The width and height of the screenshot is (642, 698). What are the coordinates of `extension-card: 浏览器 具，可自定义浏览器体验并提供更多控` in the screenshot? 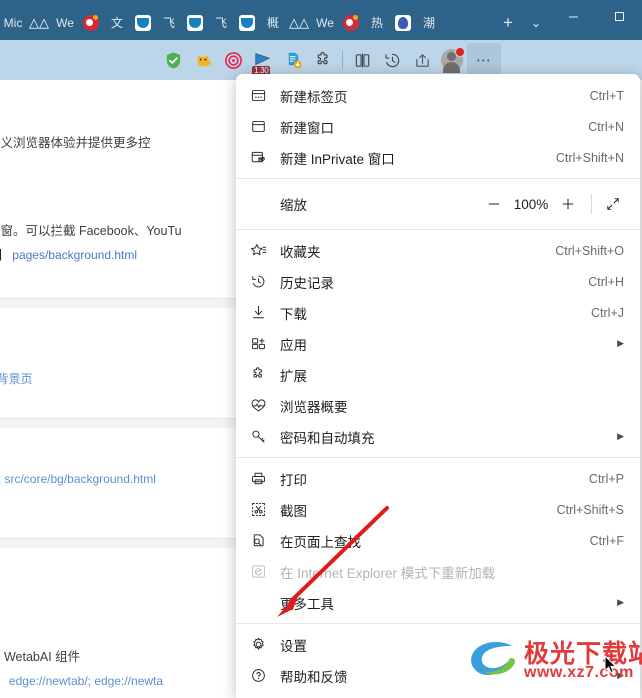 It's located at (119, 138).